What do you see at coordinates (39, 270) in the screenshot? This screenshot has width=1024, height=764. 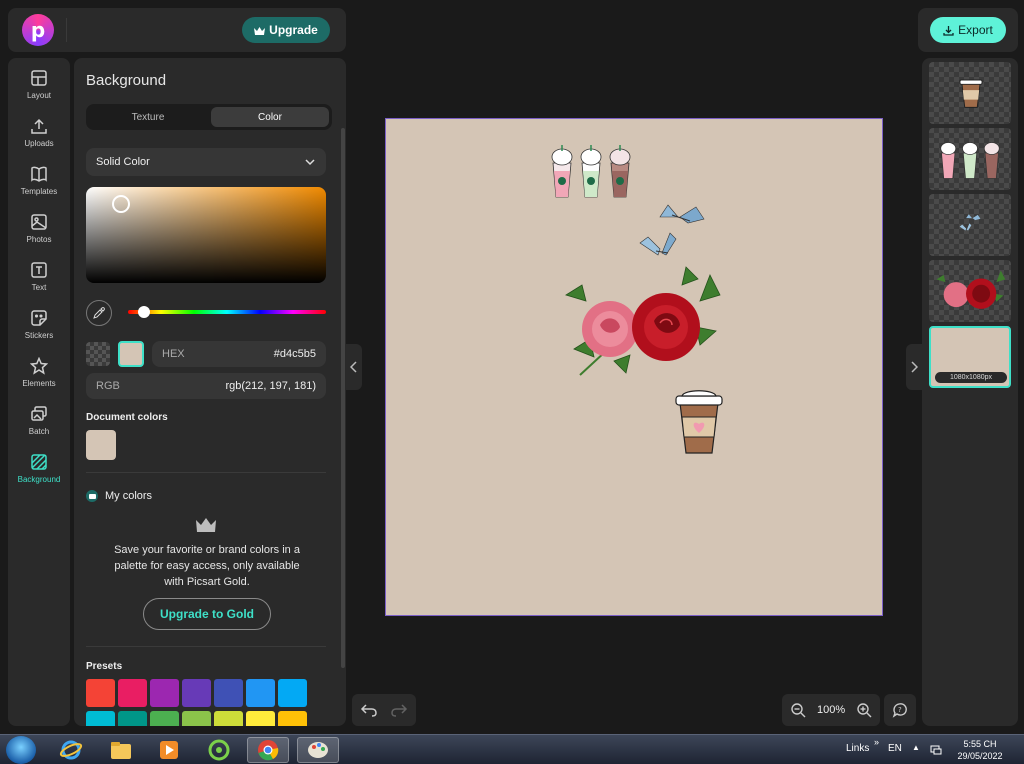 I see `text-icon` at bounding box center [39, 270].